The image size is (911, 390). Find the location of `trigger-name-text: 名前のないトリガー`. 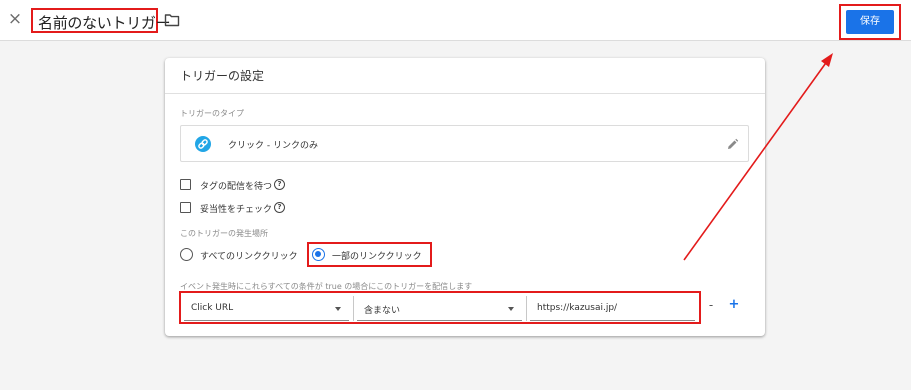

trigger-name-text: 名前のないトリガー is located at coordinates (104, 23).